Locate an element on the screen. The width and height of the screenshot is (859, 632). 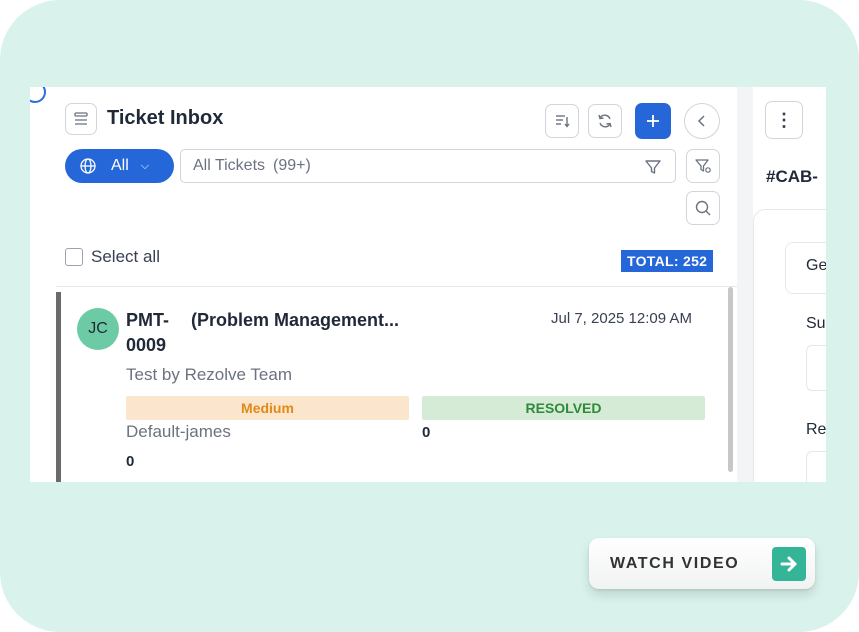
scope-label: All is located at coordinates (120, 165).